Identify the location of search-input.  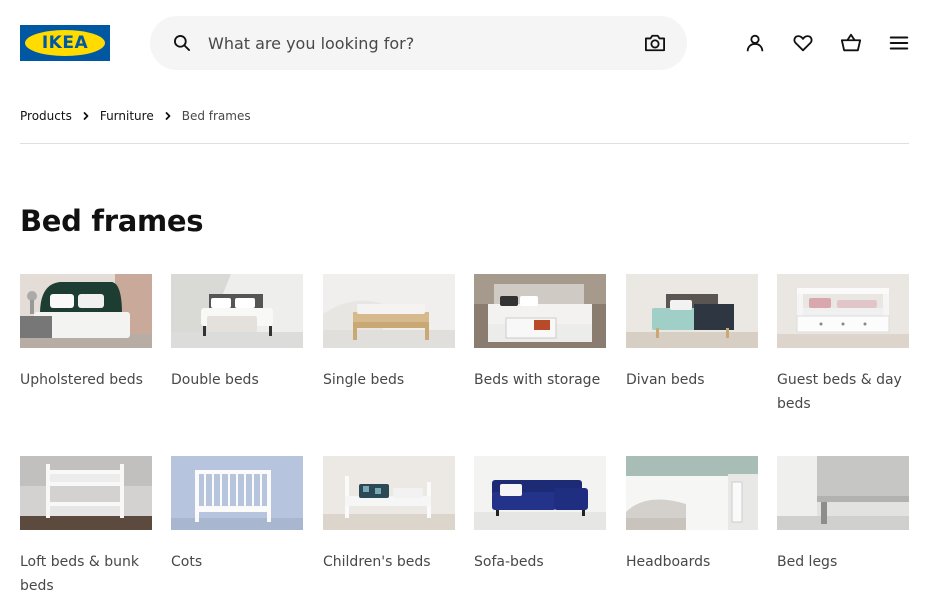
(418, 43).